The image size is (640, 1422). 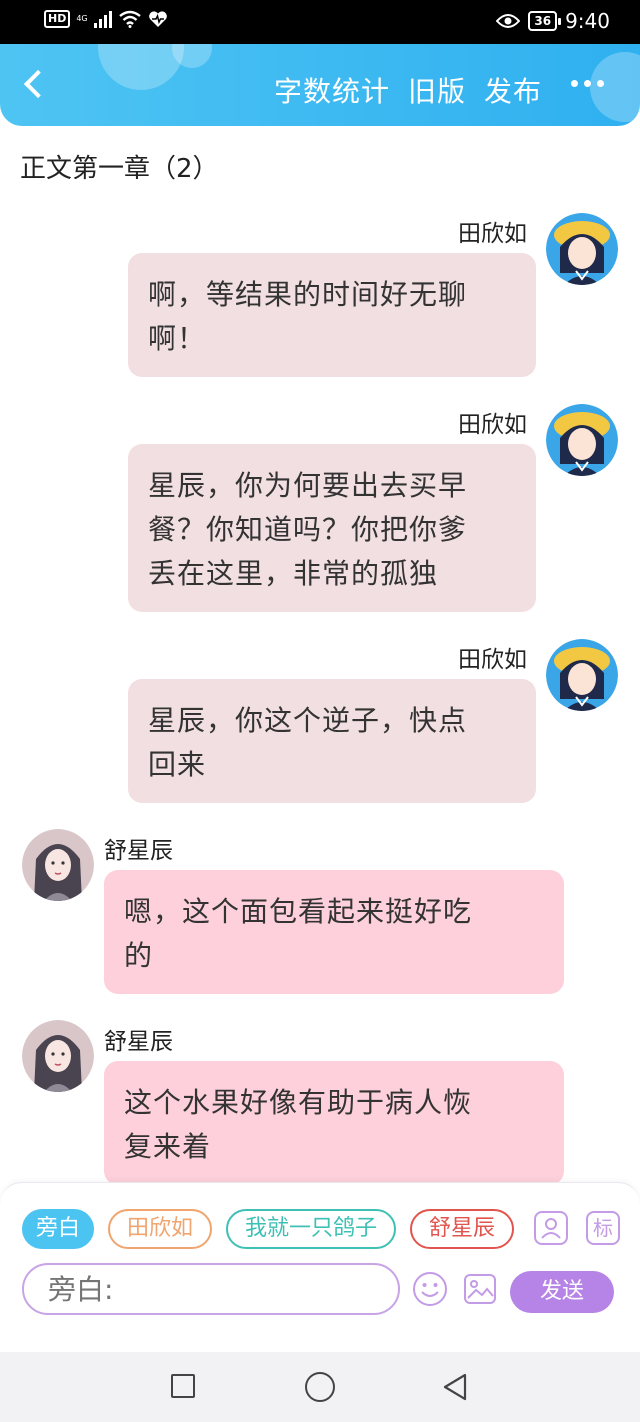 I want to click on word-count-button: 字数统计, so click(x=332, y=90).